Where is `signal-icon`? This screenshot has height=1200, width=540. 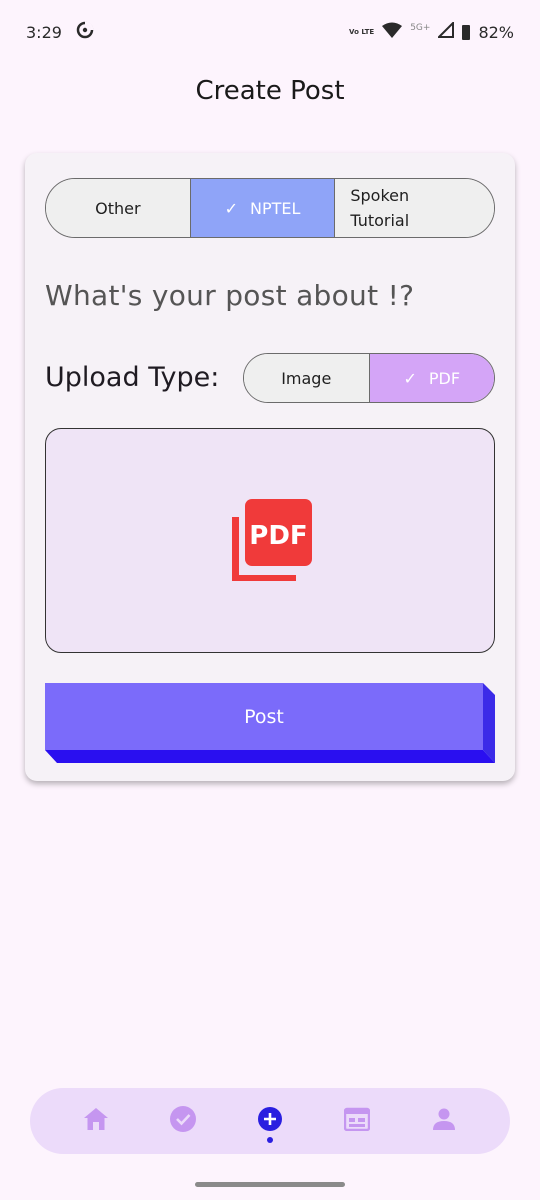 signal-icon is located at coordinates (446, 31).